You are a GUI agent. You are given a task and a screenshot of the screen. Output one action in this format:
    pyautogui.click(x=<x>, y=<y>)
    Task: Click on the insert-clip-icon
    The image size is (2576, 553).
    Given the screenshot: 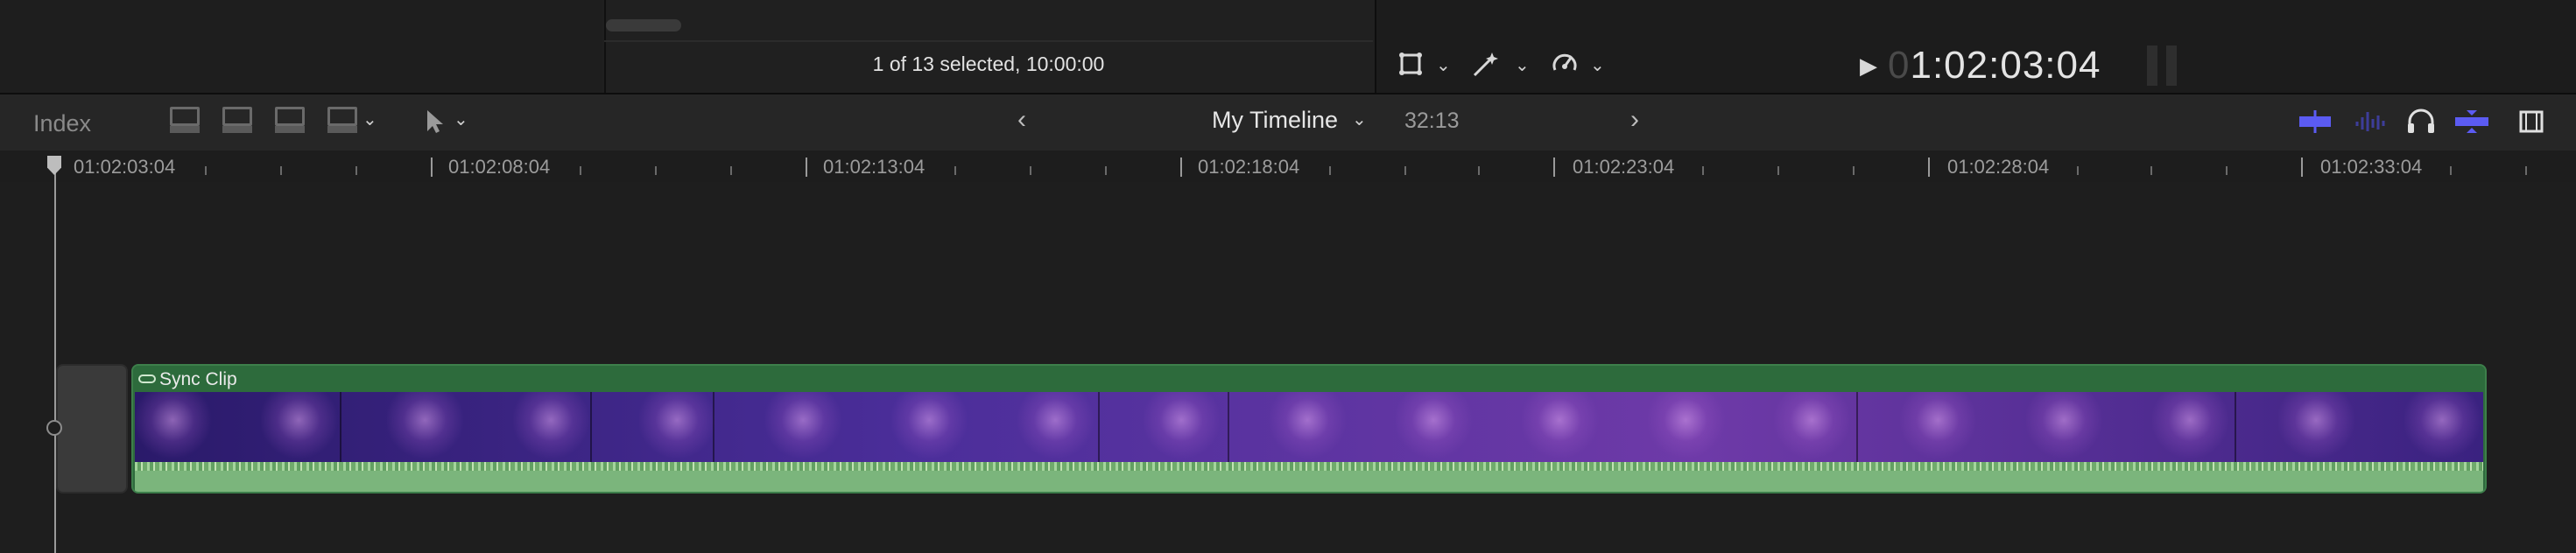 What is the action you would take?
    pyautogui.click(x=235, y=121)
    